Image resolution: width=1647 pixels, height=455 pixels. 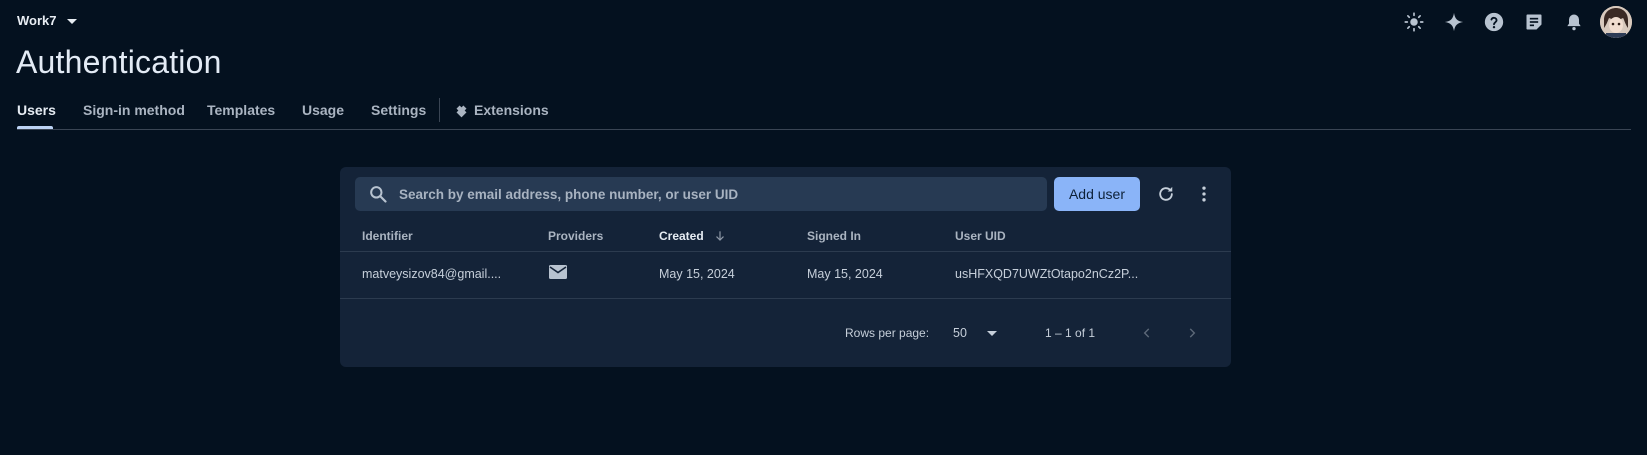 I want to click on project-selector: Work7, so click(x=47, y=20).